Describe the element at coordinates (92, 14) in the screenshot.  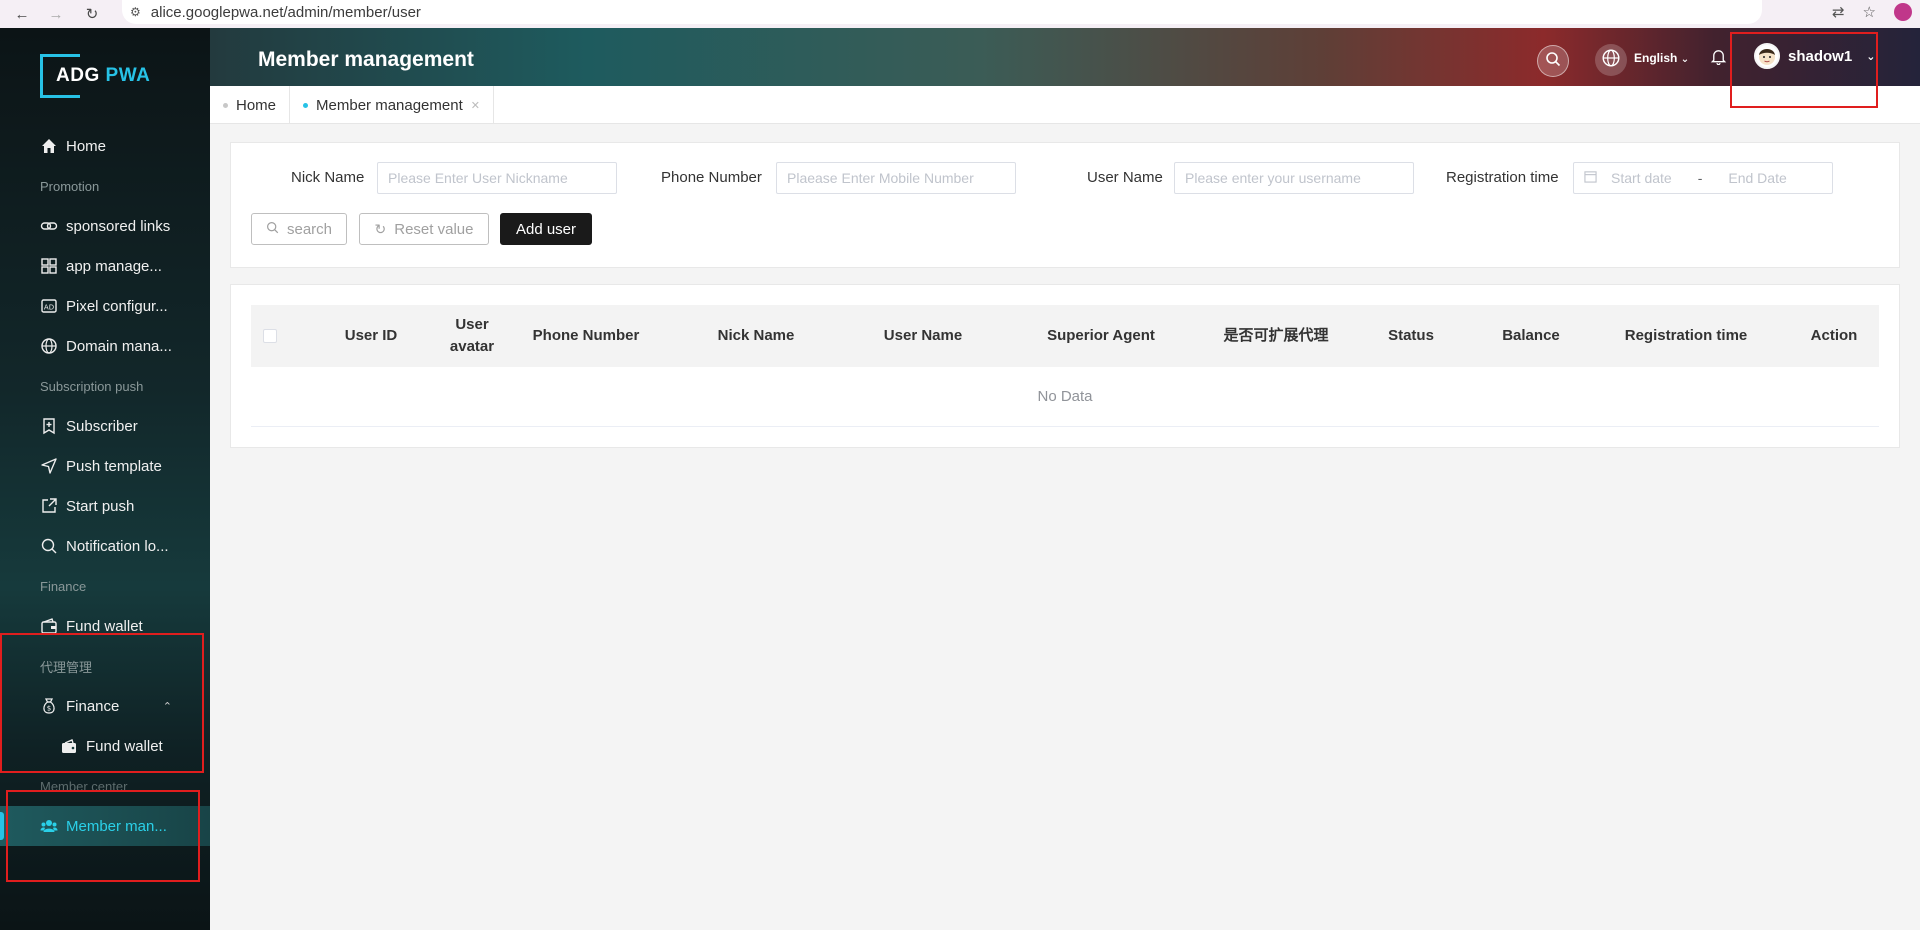
I see `reload-icon: ↻` at that location.